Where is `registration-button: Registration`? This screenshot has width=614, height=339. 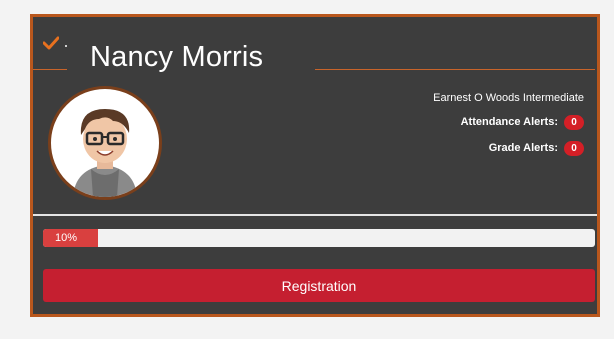 registration-button: Registration is located at coordinates (319, 285).